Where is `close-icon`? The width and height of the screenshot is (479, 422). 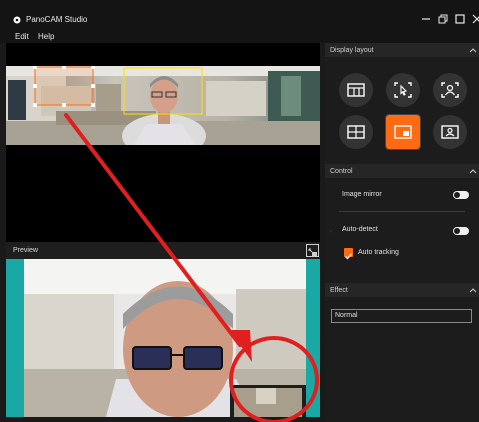 close-icon is located at coordinates (475, 19).